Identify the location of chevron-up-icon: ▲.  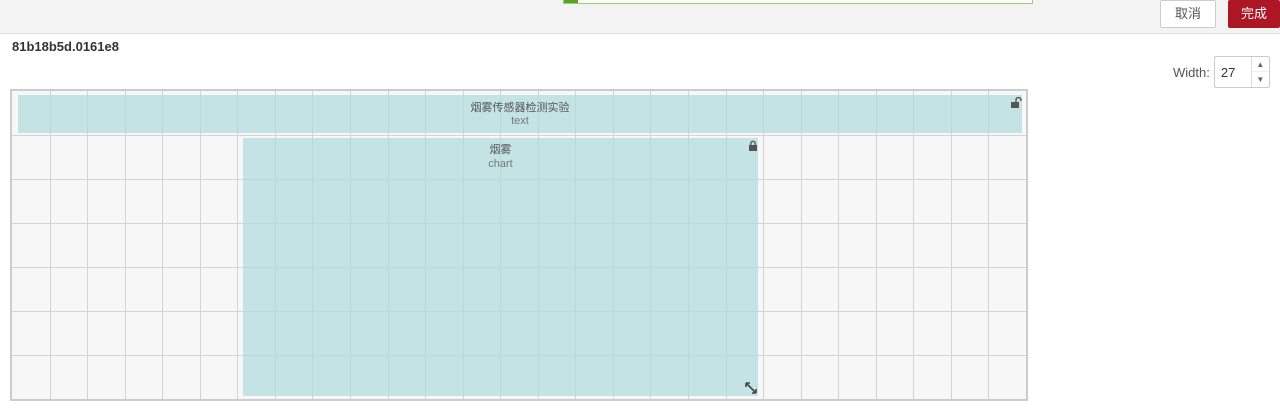
(1260, 64).